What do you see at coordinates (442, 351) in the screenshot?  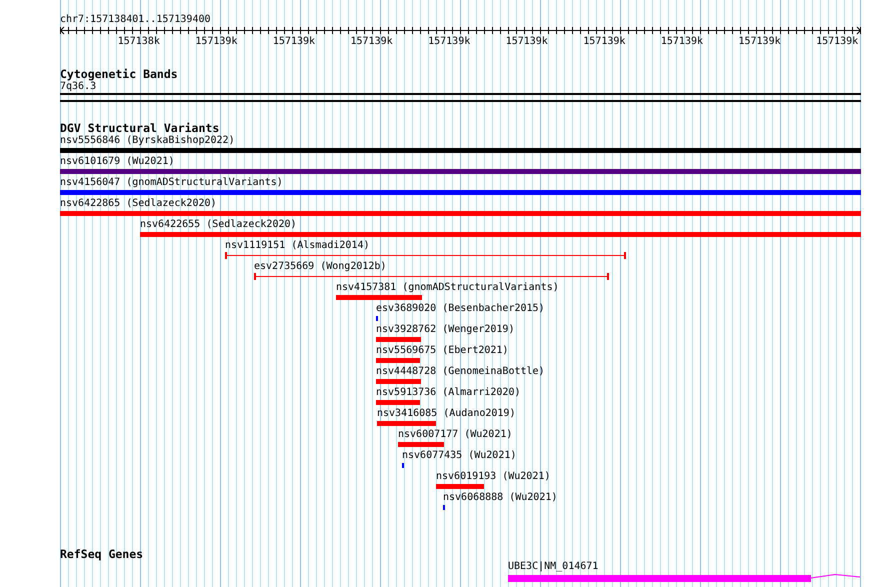 I see `variant-label: nsv5569675 (Ebert2021)` at bounding box center [442, 351].